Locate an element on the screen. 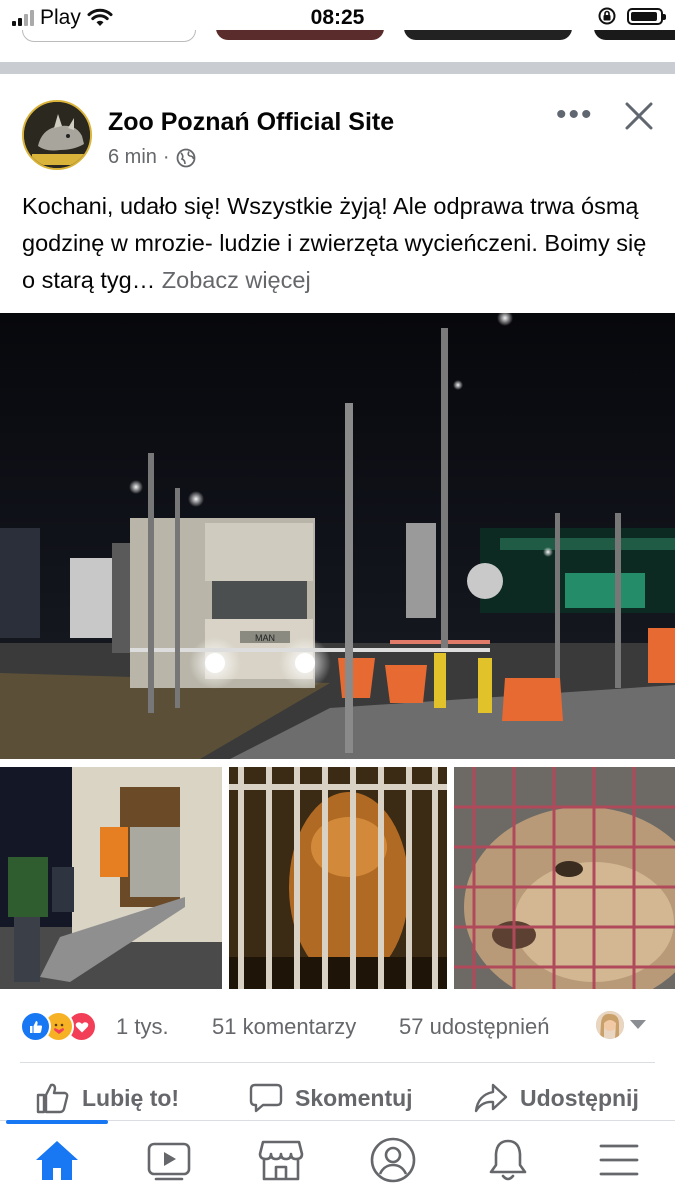 The width and height of the screenshot is (675, 1201). menu-icon is located at coordinates (619, 1160).